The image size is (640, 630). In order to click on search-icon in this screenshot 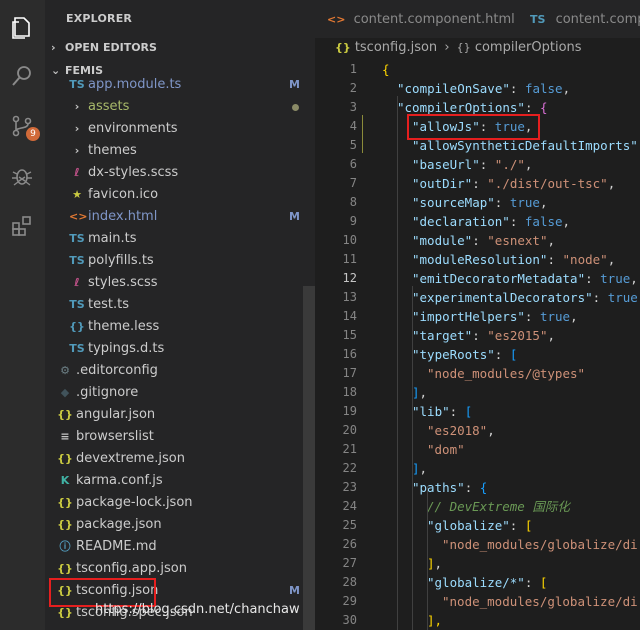, I will do `click(22, 76)`.